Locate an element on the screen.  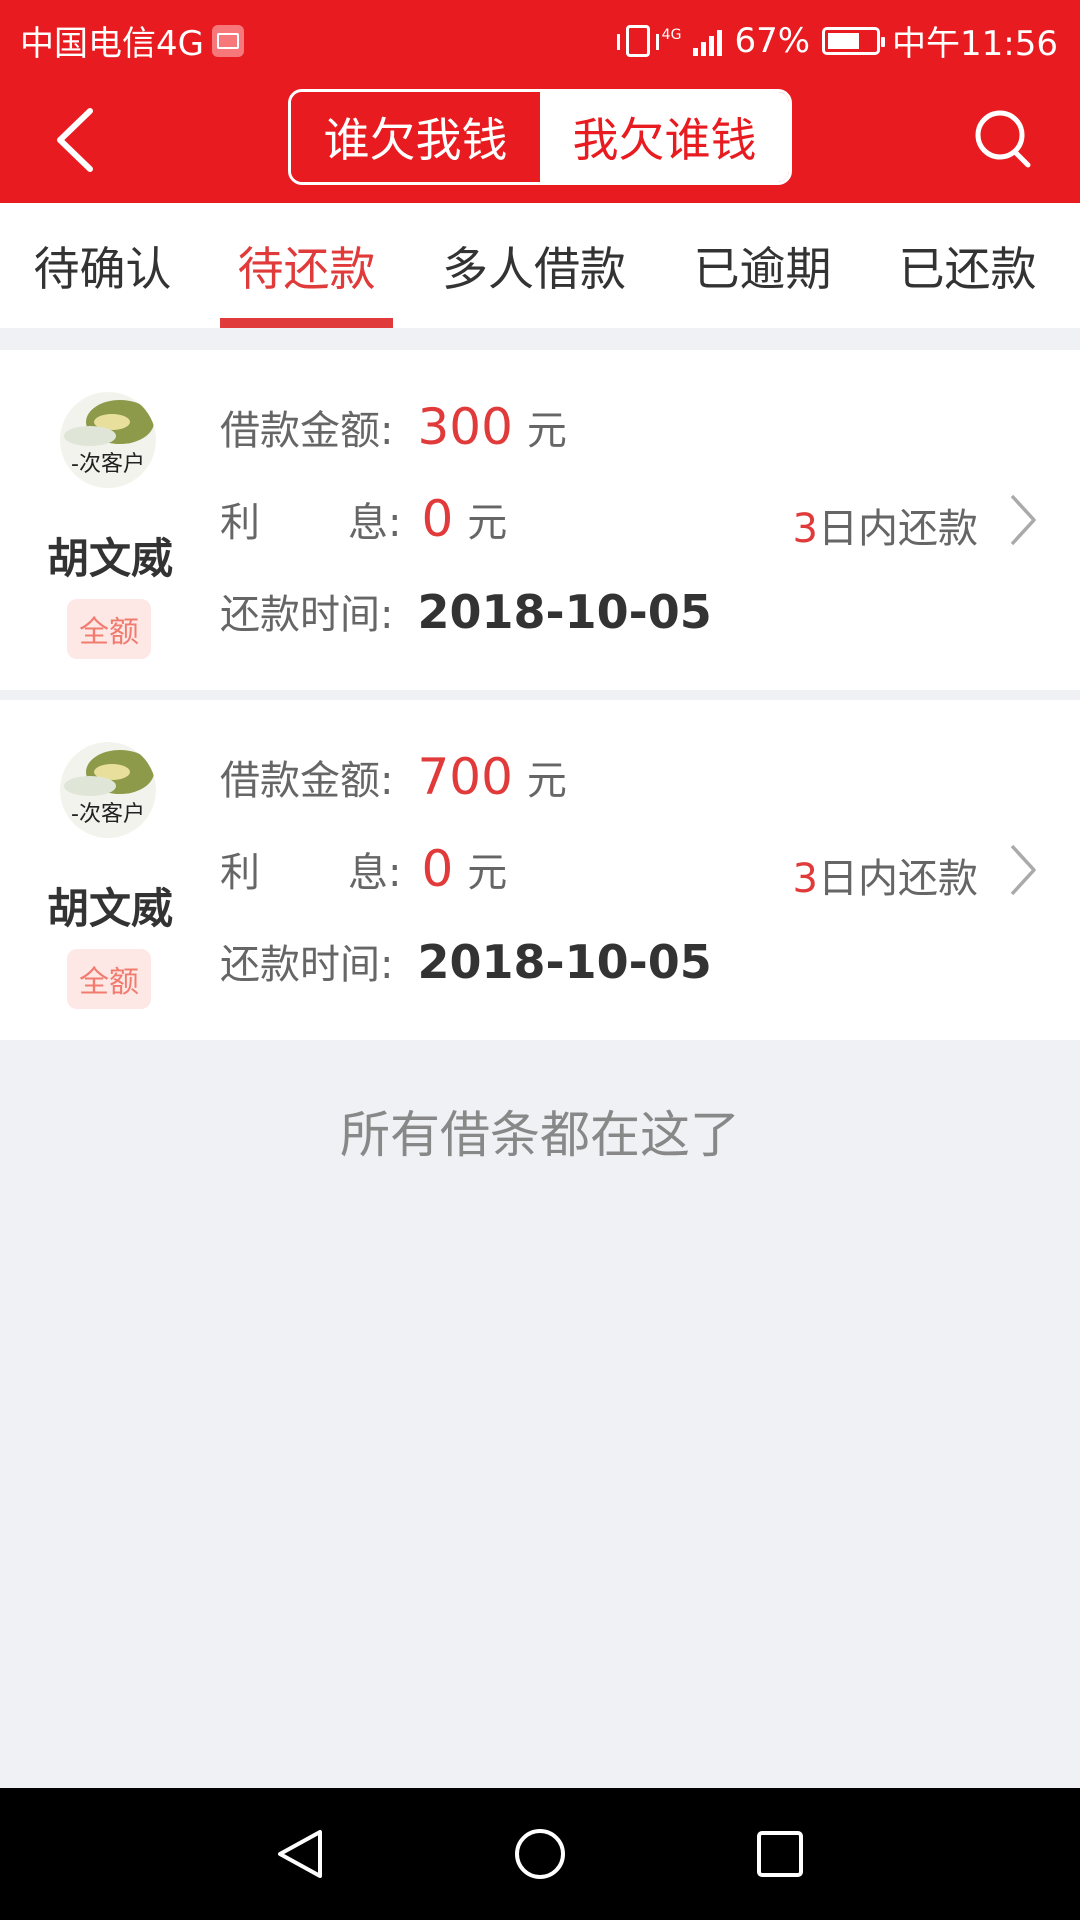
status-tabs: 待确认 待还款 多人借款 已逾期 已还款 is located at coordinates (540, 265).